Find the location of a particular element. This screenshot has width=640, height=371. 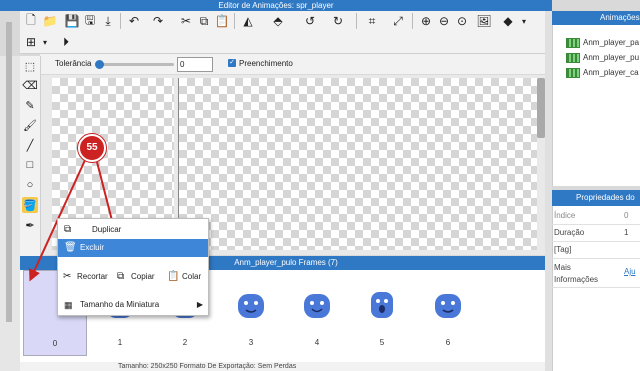

new-file-icon: 🗋 is located at coordinates (31, 21).